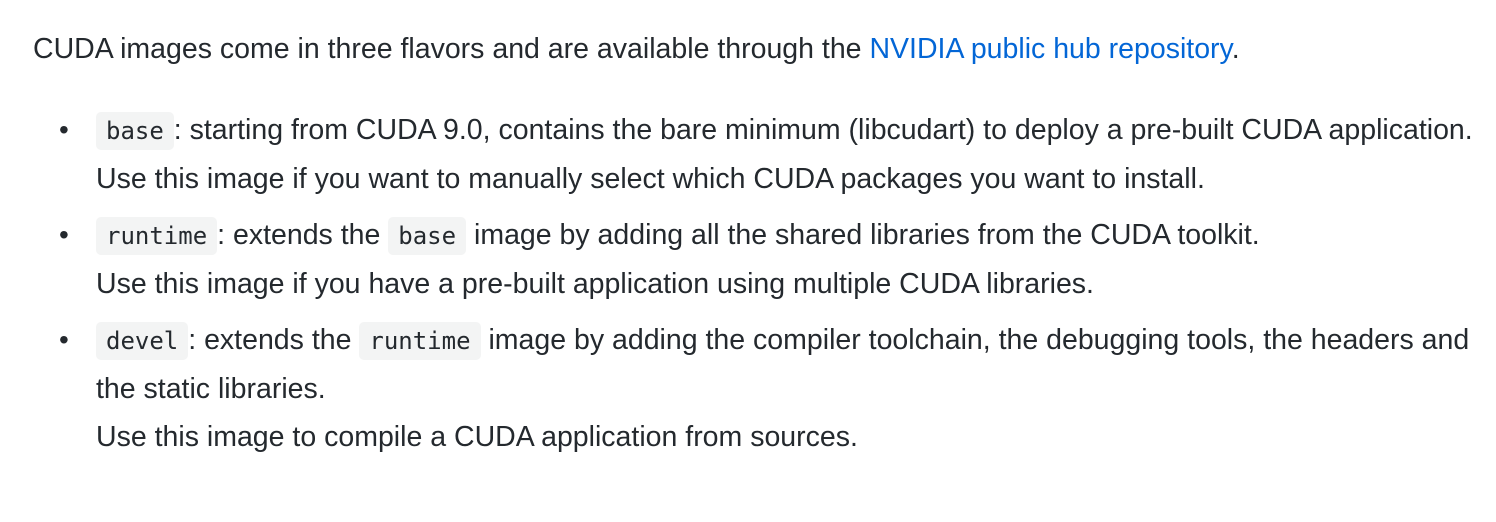 Image resolution: width=1496 pixels, height=522 pixels. Describe the element at coordinates (1050, 49) in the screenshot. I see `nvidia-hub-link: NVIDIA public hub repository` at that location.